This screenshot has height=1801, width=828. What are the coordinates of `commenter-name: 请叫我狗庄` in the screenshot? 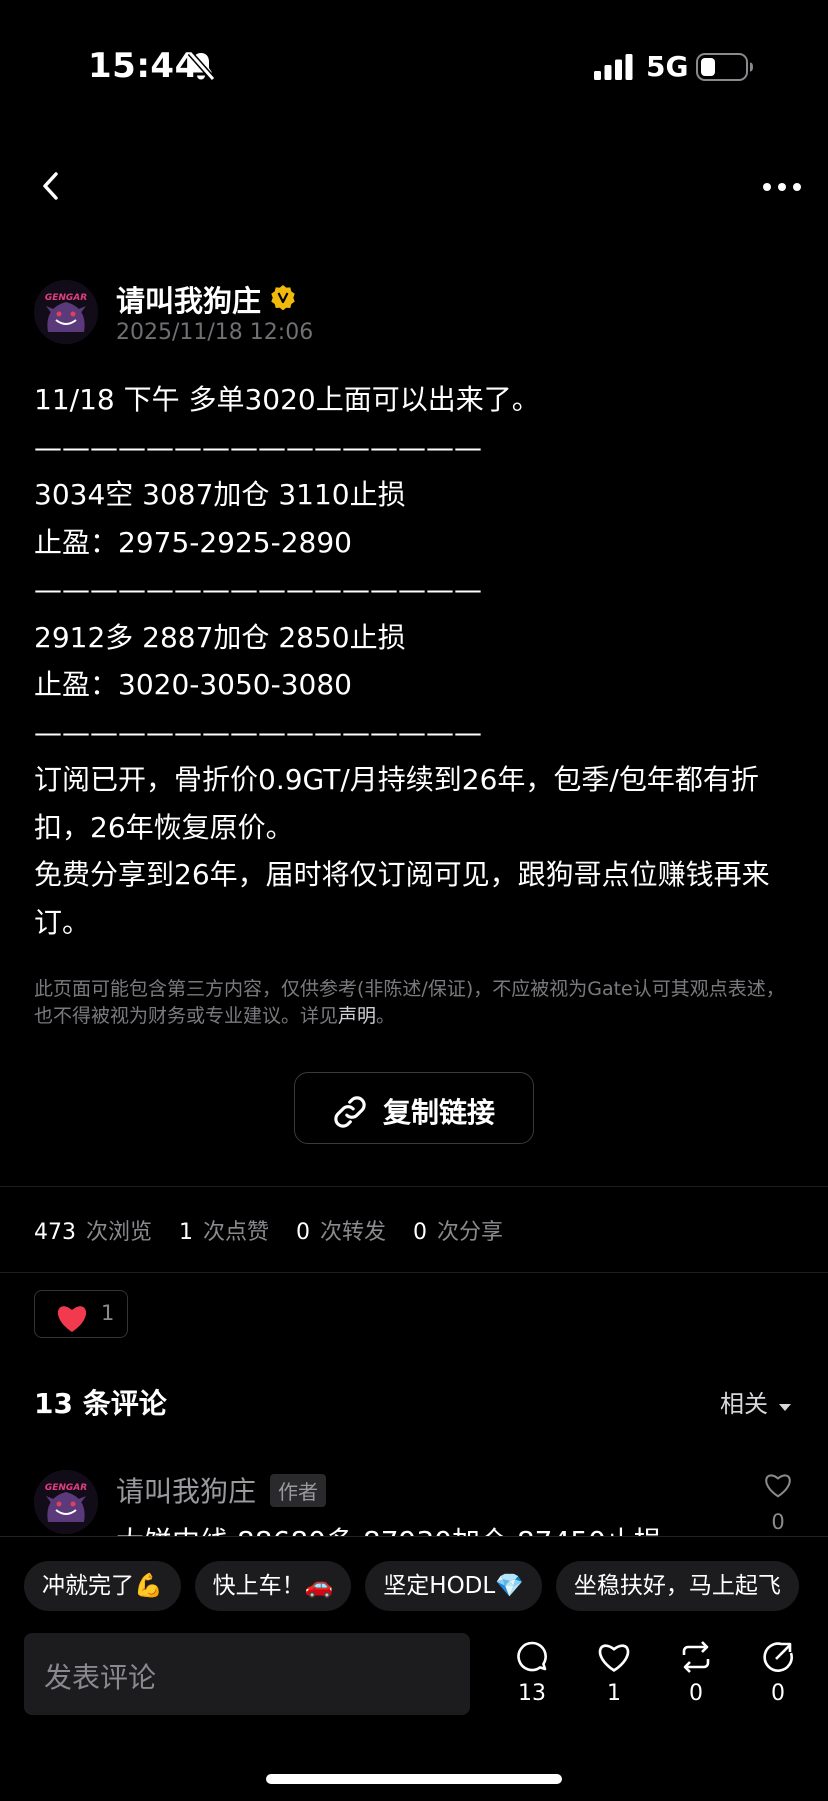 It's located at (186, 1490).